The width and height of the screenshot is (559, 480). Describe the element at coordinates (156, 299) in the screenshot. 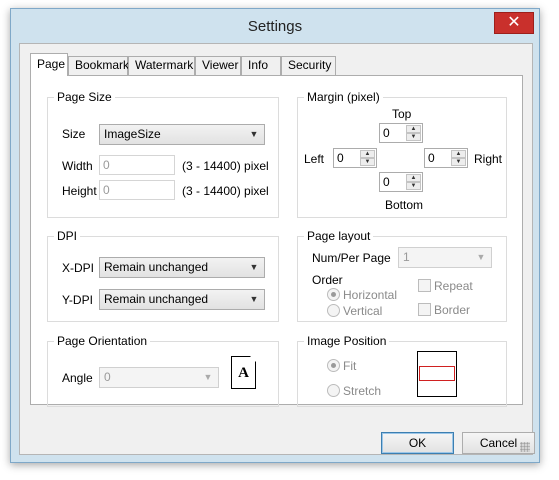

I see `ydpi-select-value: Remain unchanged` at that location.